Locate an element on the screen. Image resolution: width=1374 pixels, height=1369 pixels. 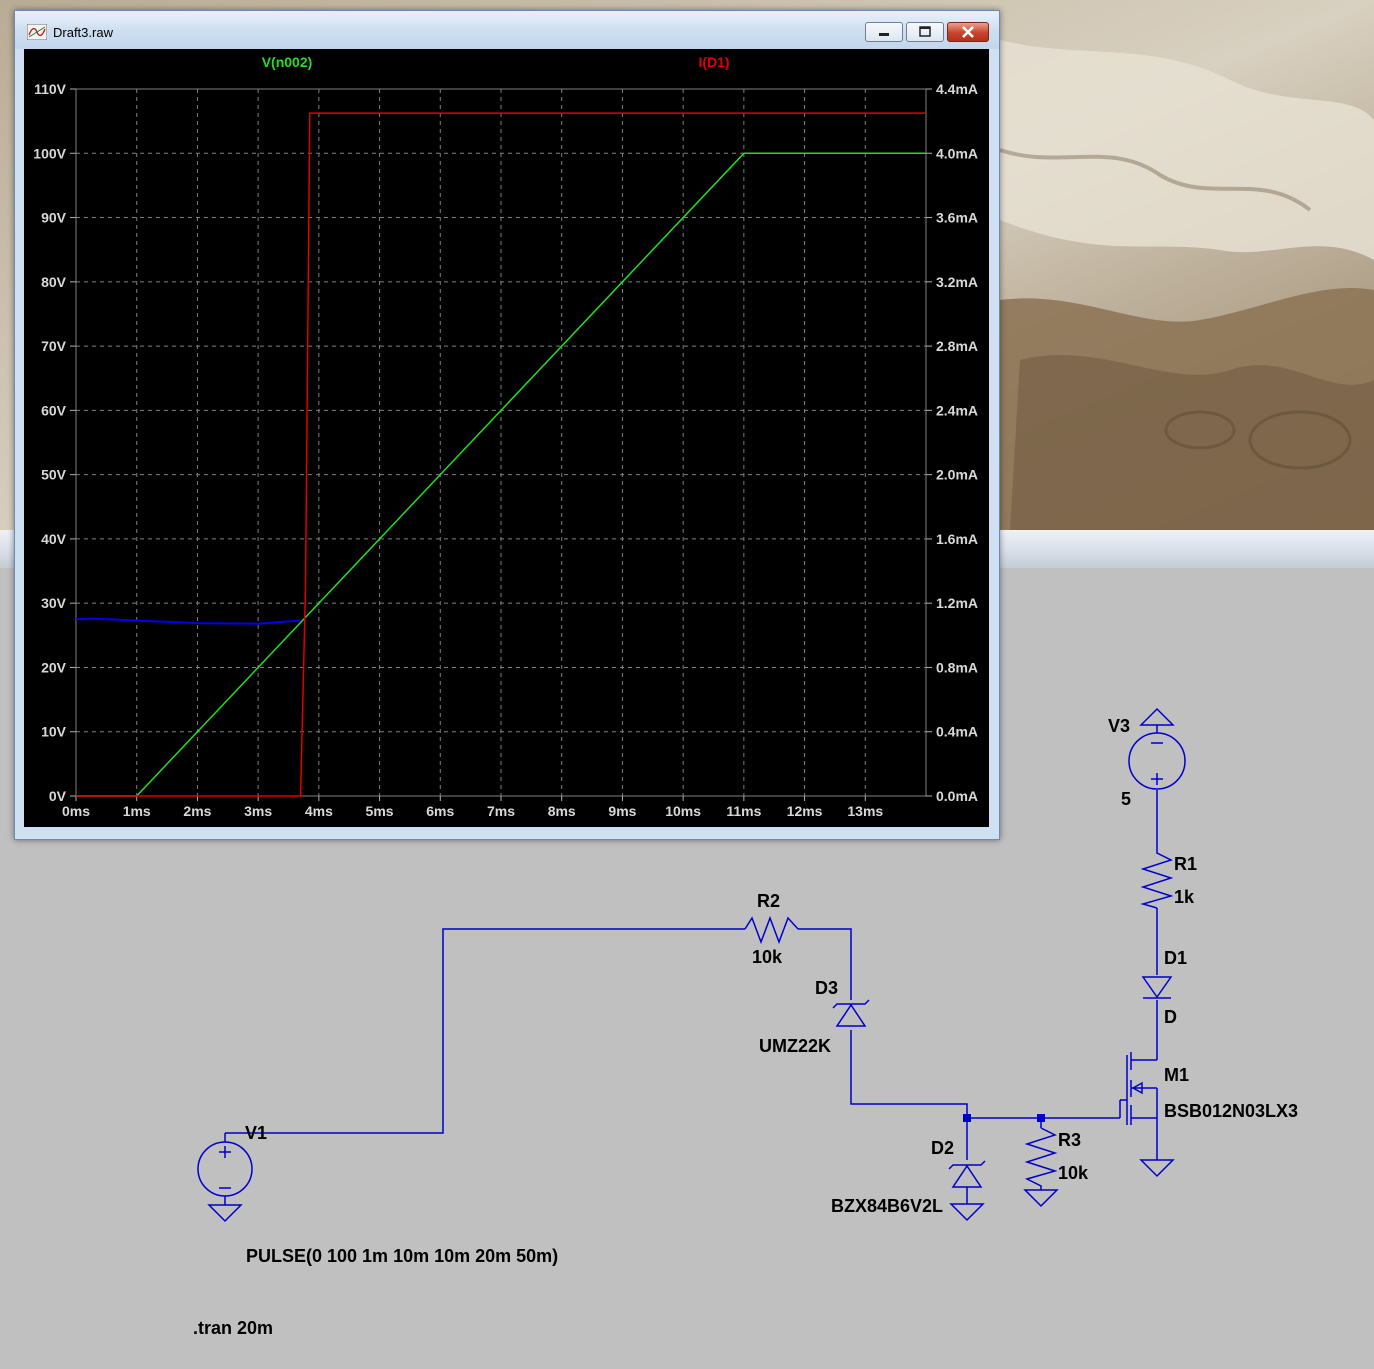
r1-name-label: R1 is located at coordinates (1185, 864).